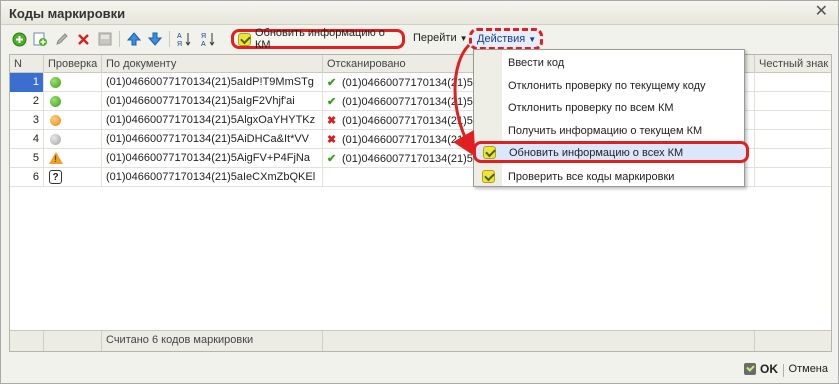 The image size is (839, 385). What do you see at coordinates (435, 38) in the screenshot?
I see `goto-label: Перейти` at bounding box center [435, 38].